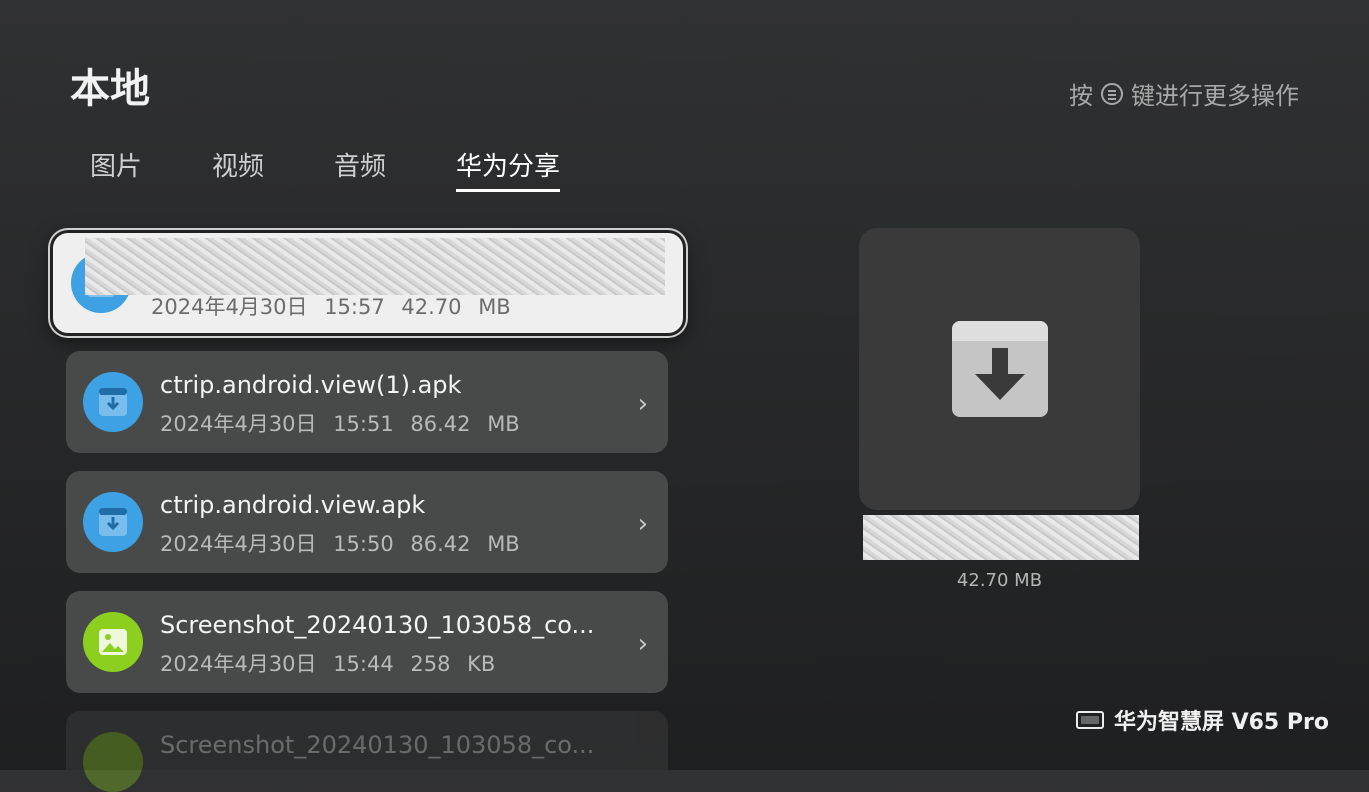 The image size is (1369, 792). Describe the element at coordinates (293, 505) in the screenshot. I see `file-name: ctrip.android.view.apk` at that location.